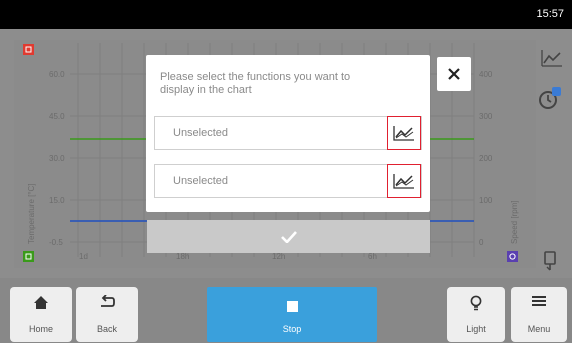  Describe the element at coordinates (57, 200) in the screenshot. I see `left-tick-label: 15.0` at that location.